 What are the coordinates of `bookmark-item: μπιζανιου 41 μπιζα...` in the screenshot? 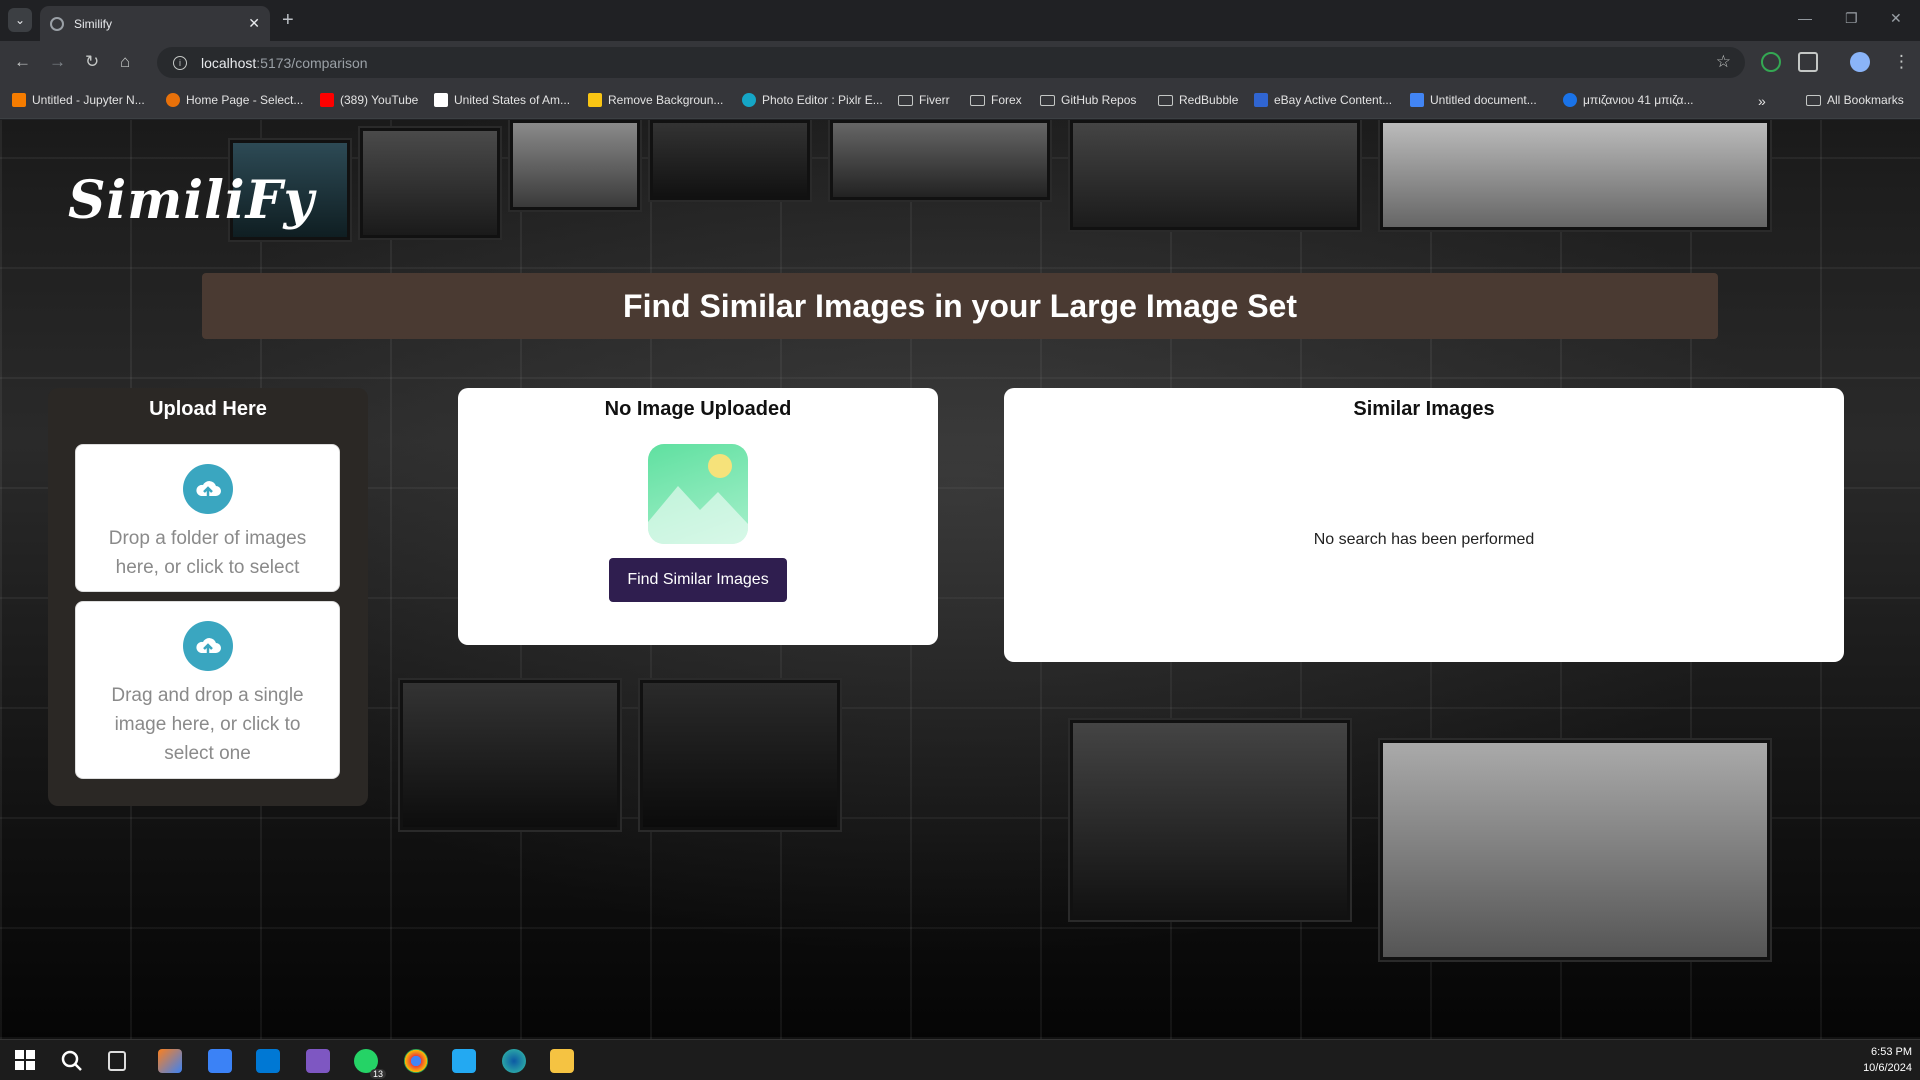 It's located at (1628, 100).